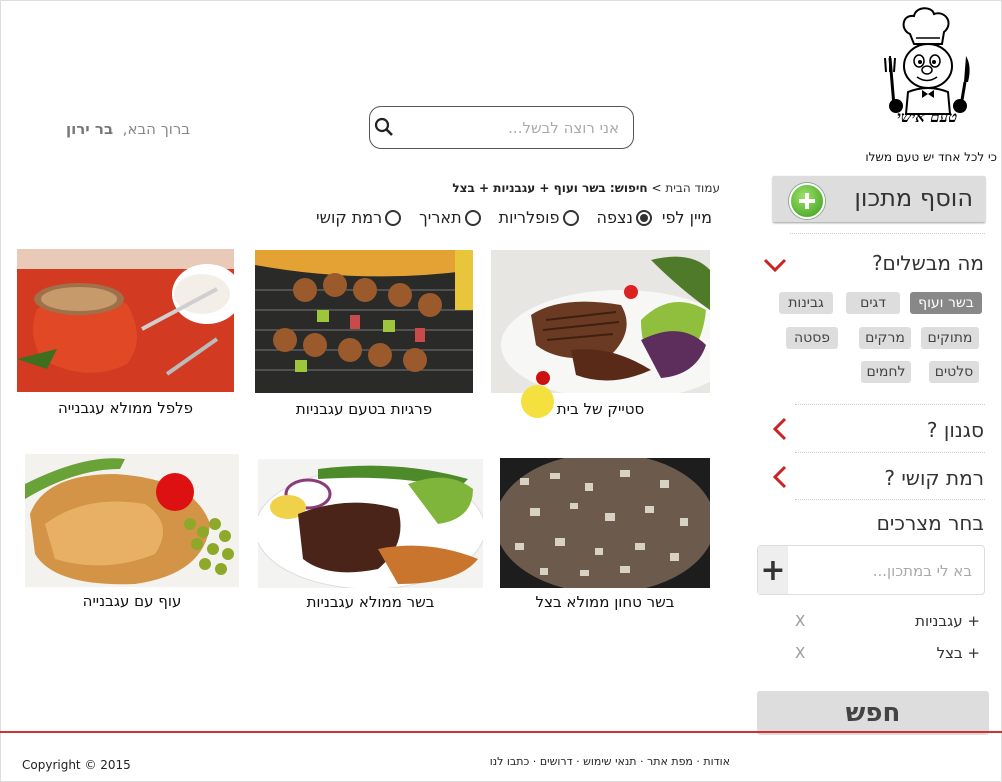 The height and width of the screenshot is (782, 1002). What do you see at coordinates (716, 761) in the screenshot?
I see `footer-link-about: אודות` at bounding box center [716, 761].